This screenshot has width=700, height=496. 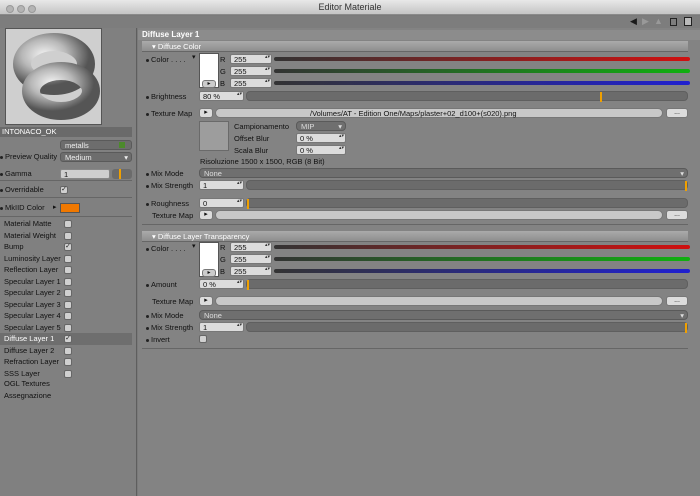 What do you see at coordinates (214, 136) in the screenshot?
I see `texture-thumbnail` at bounding box center [214, 136].